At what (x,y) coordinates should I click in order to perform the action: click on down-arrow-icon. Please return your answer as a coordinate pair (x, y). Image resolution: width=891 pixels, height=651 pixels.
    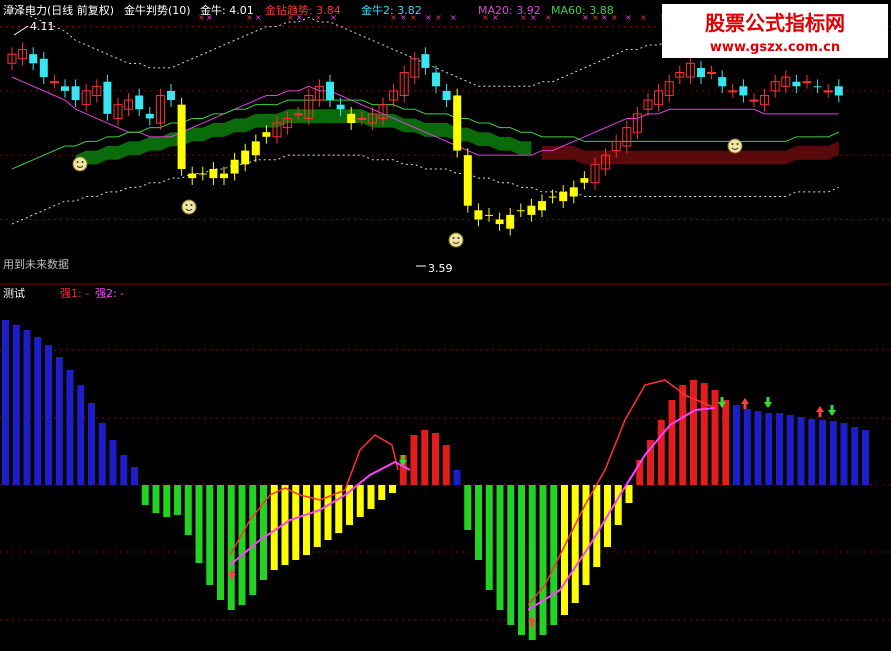
    Looking at the image, I should click on (768, 402).